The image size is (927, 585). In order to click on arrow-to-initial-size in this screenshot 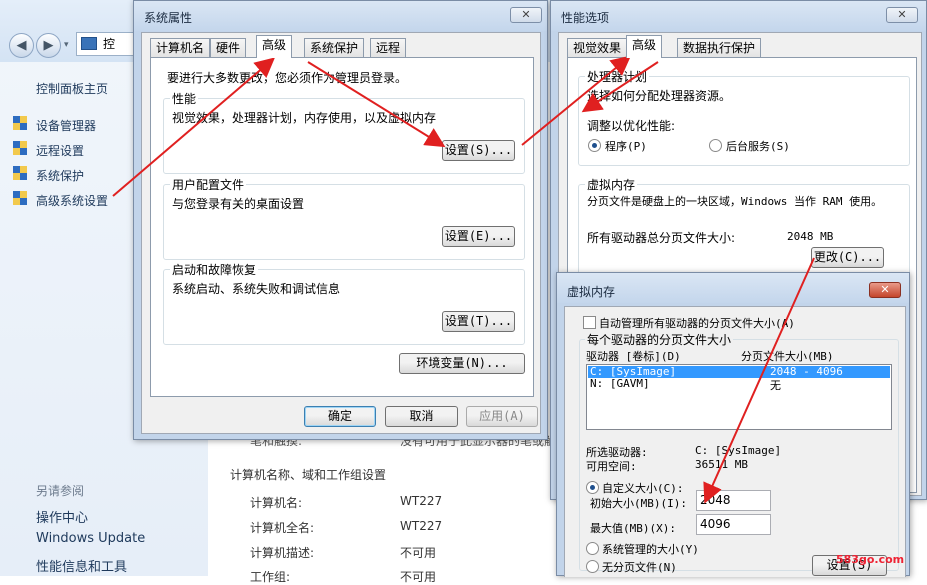, I will do `click(759, 380)`.